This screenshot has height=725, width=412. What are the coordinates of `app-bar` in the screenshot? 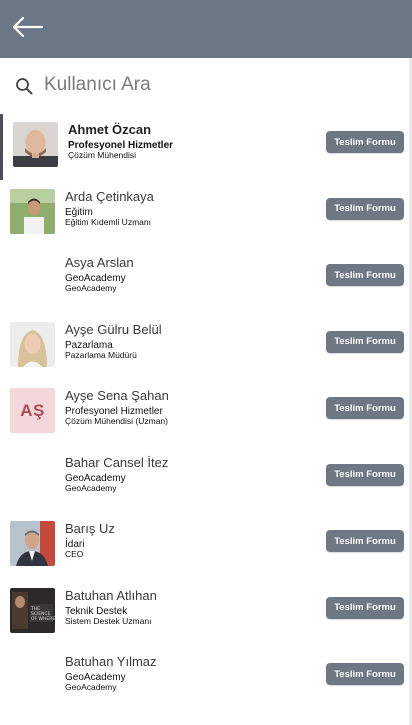 It's located at (206, 29).